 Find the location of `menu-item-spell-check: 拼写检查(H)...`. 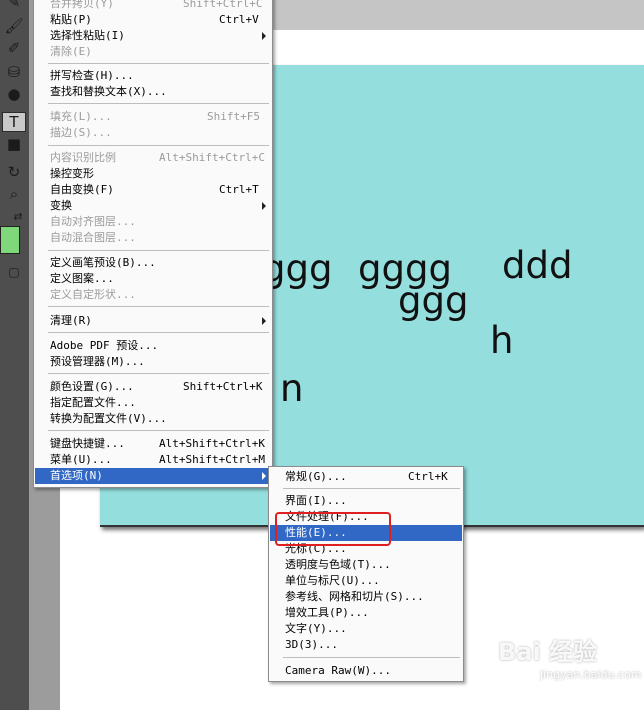

menu-item-spell-check: 拼写检查(H)... is located at coordinates (153, 76).